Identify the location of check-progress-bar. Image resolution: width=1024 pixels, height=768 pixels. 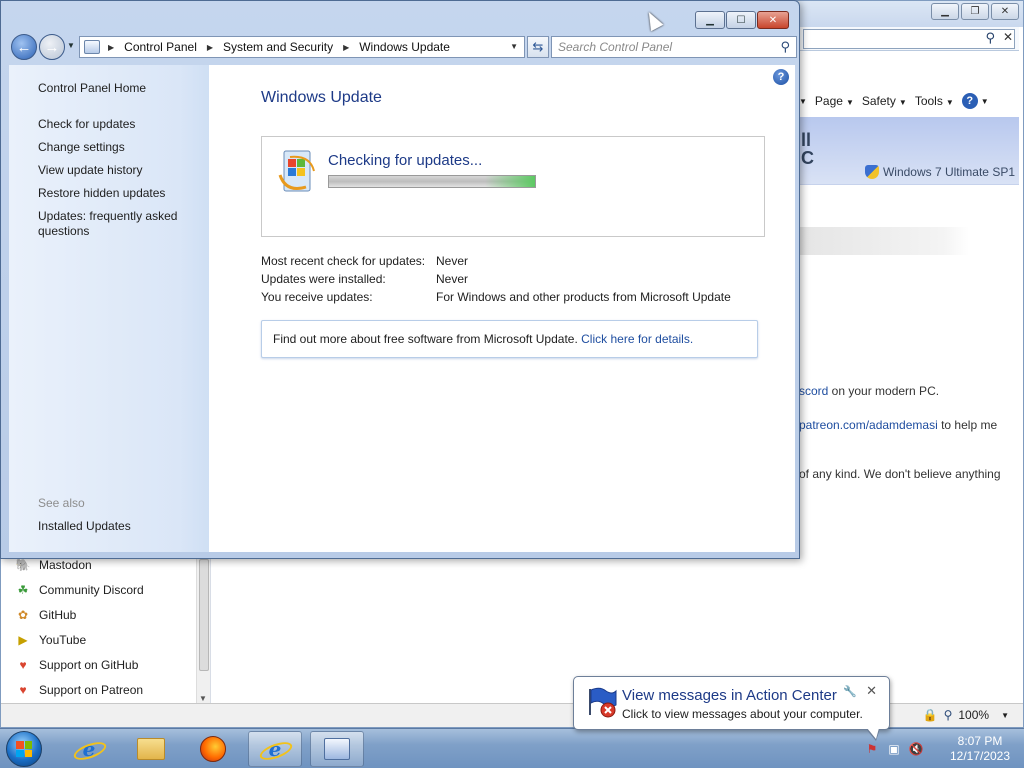
(432, 181).